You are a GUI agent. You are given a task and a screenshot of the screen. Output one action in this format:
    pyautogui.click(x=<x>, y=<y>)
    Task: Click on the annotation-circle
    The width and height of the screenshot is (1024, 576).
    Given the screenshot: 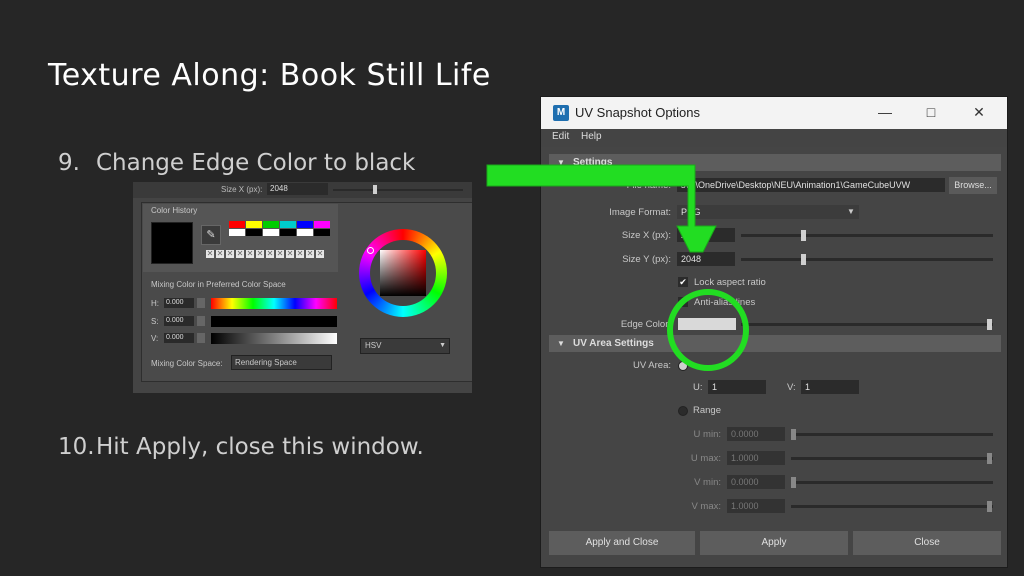 What is the action you would take?
    pyautogui.click(x=708, y=330)
    